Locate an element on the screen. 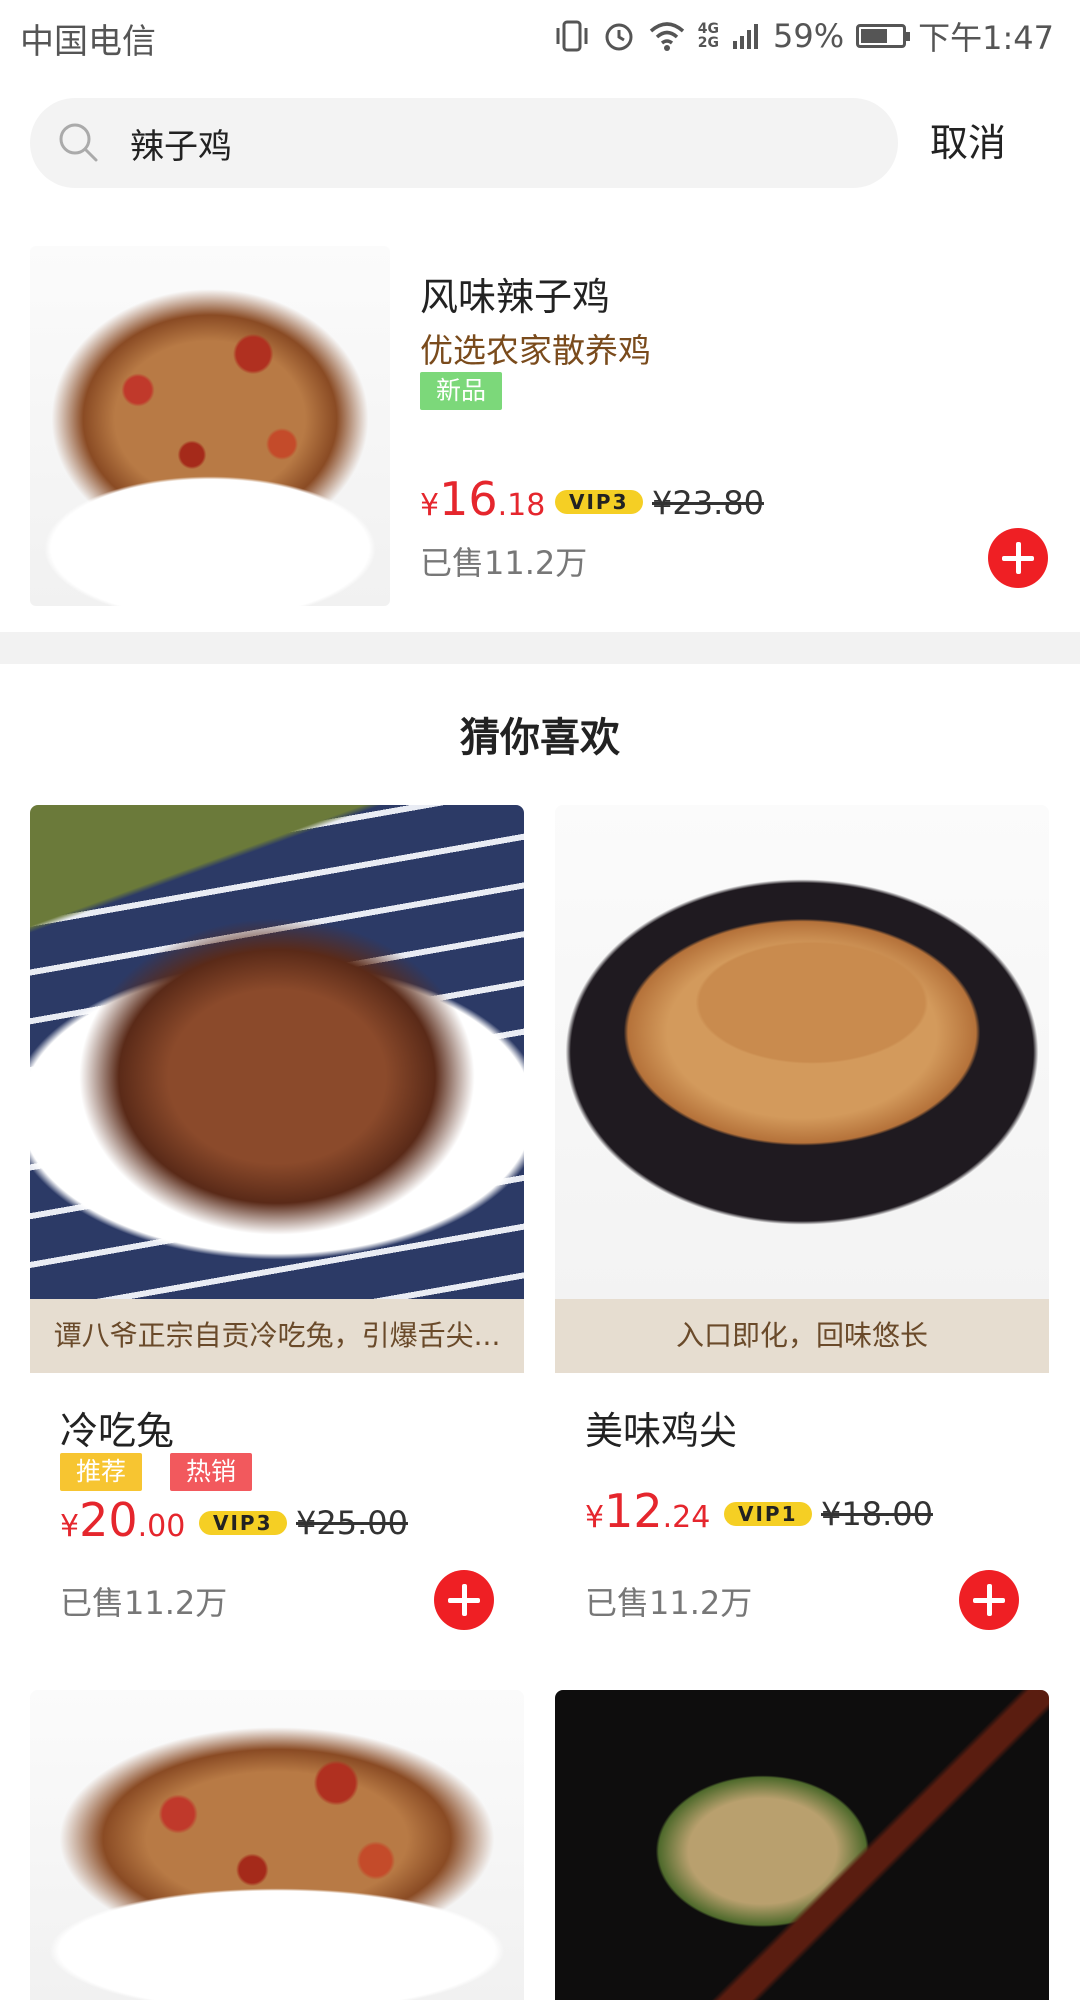 This screenshot has height=2000, width=1080. product-price: ¥16.18 is located at coordinates (482, 499).